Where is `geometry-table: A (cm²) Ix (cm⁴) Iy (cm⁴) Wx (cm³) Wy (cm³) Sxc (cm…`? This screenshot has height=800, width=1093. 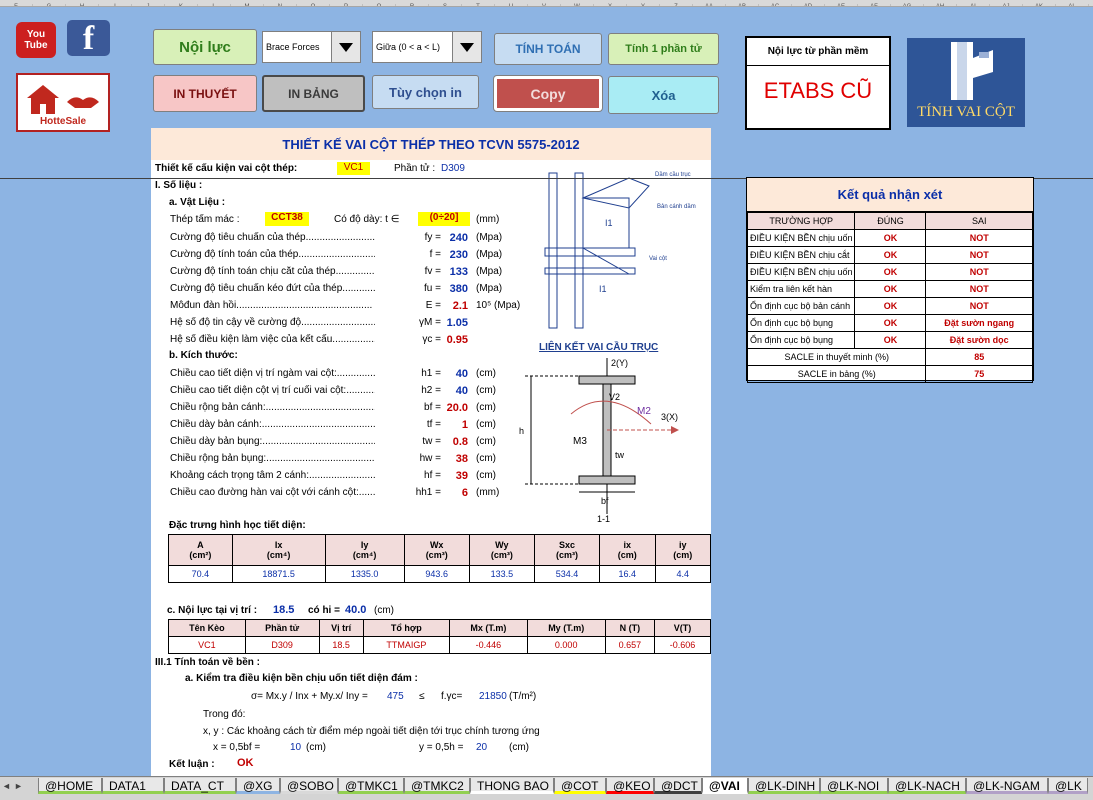
geometry-table: A (cm²) Ix (cm⁴) Iy (cm⁴) Wx (cm³) Wy (cm³) Sxc (cm… is located at coordinates (439, 558).